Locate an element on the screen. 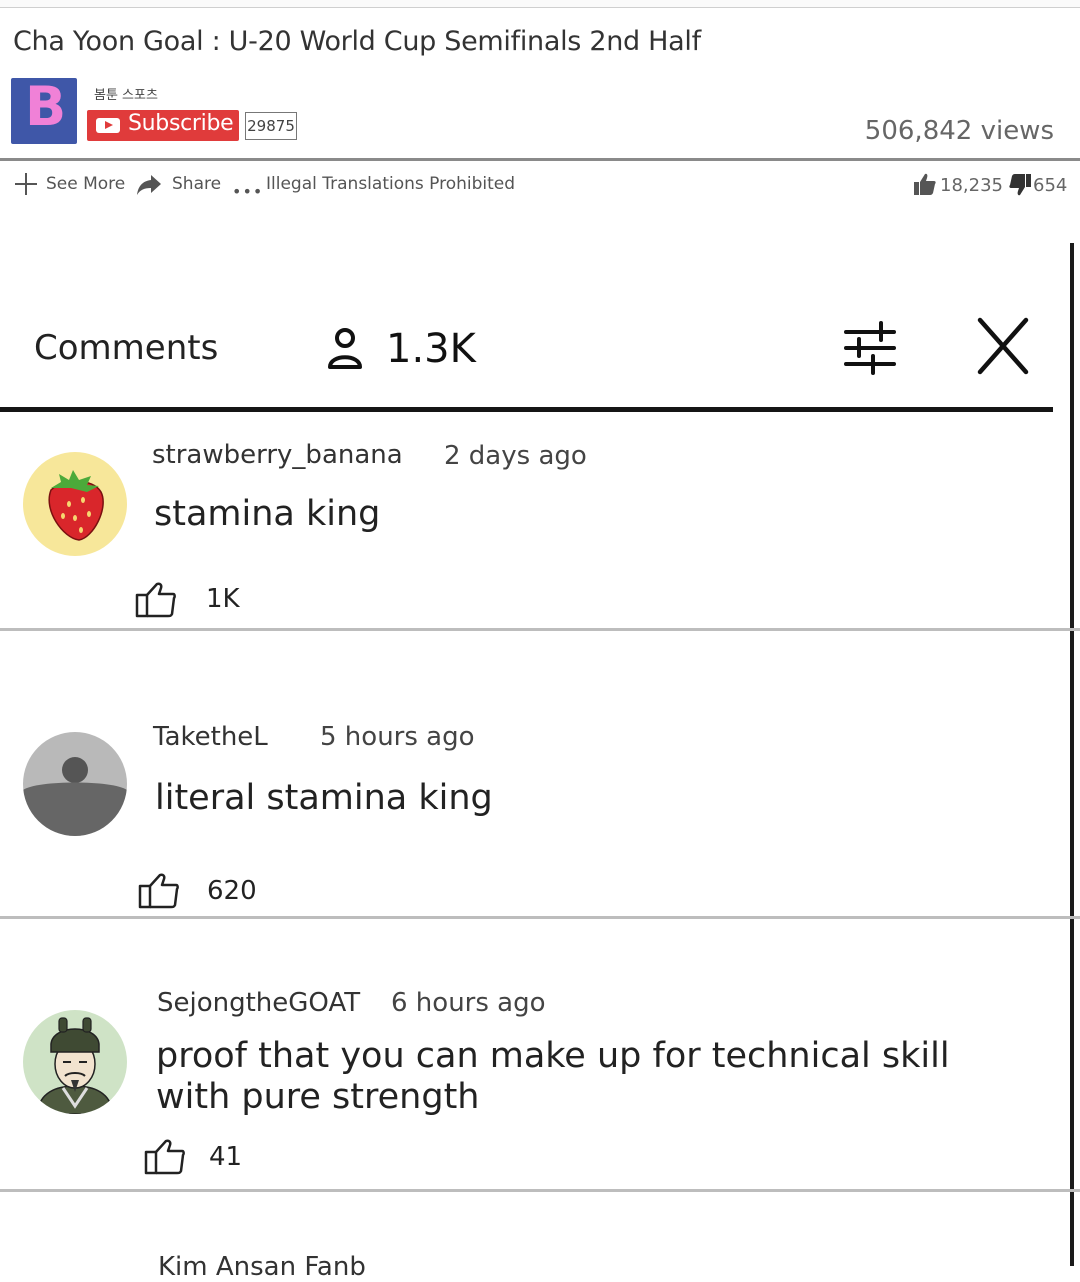 The width and height of the screenshot is (1080, 1282). channel-logo-letter: B is located at coordinates (46, 106).